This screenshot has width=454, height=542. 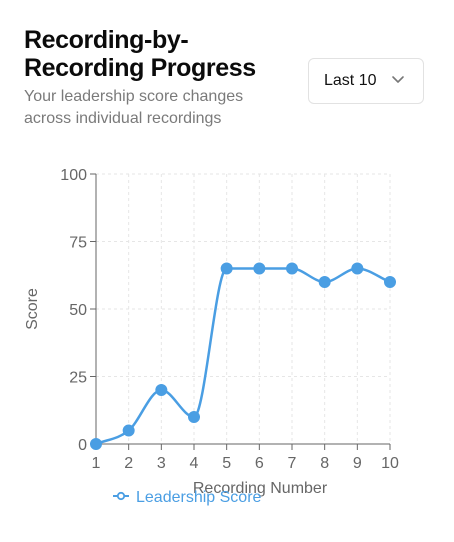 I want to click on x-tick-label: 9, so click(x=357, y=463).